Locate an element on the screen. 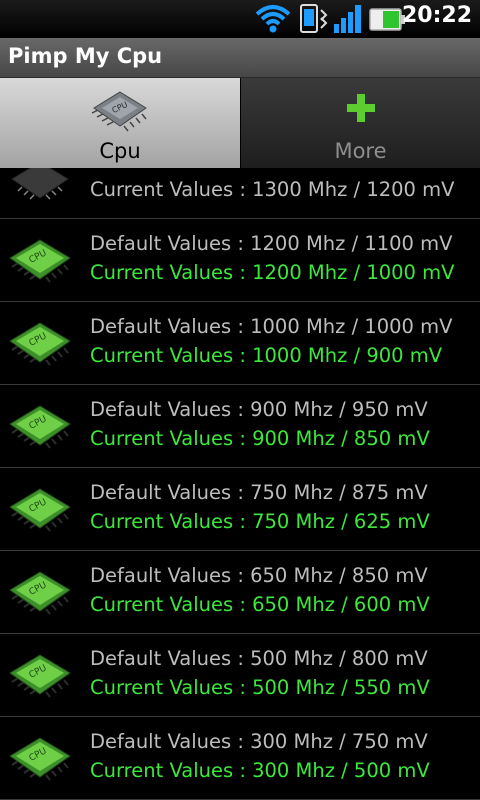 This screenshot has height=800, width=480. current-values: Current Values : 900 Mhz / 850 mV is located at coordinates (260, 438).